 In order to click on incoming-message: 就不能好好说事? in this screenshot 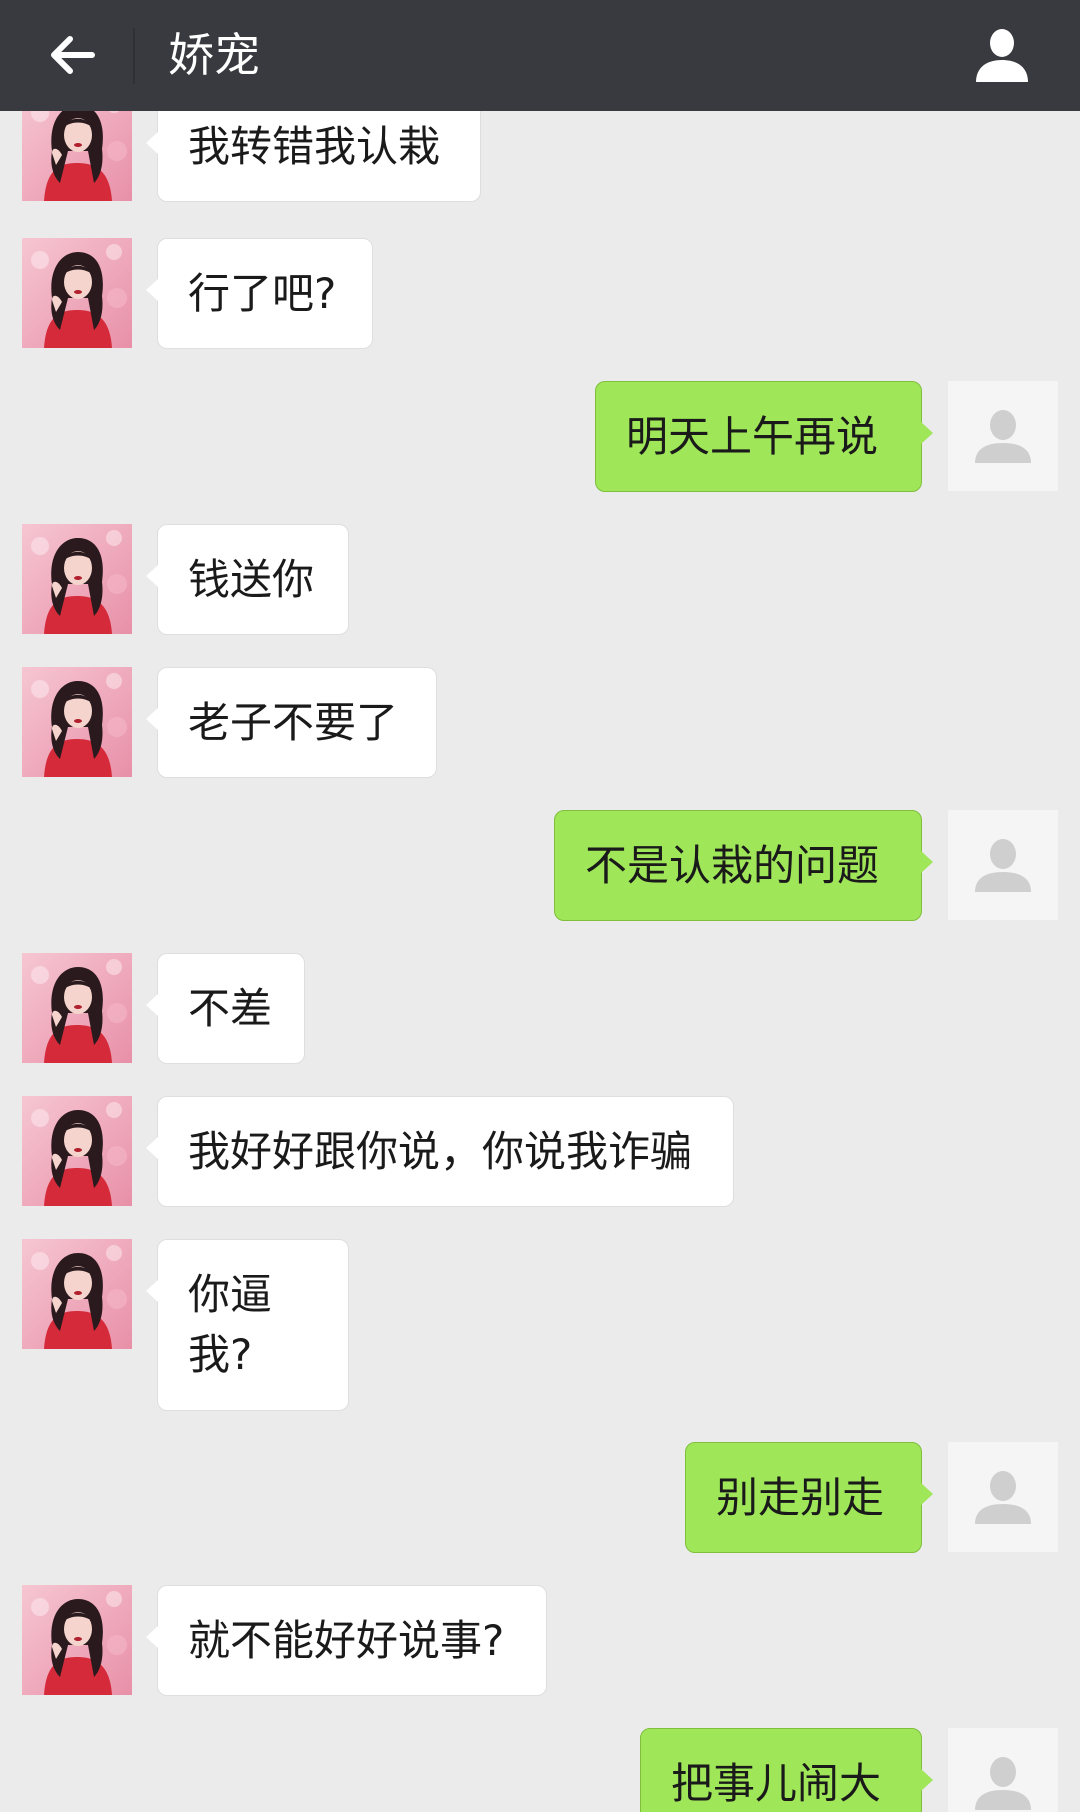, I will do `click(540, 1645)`.